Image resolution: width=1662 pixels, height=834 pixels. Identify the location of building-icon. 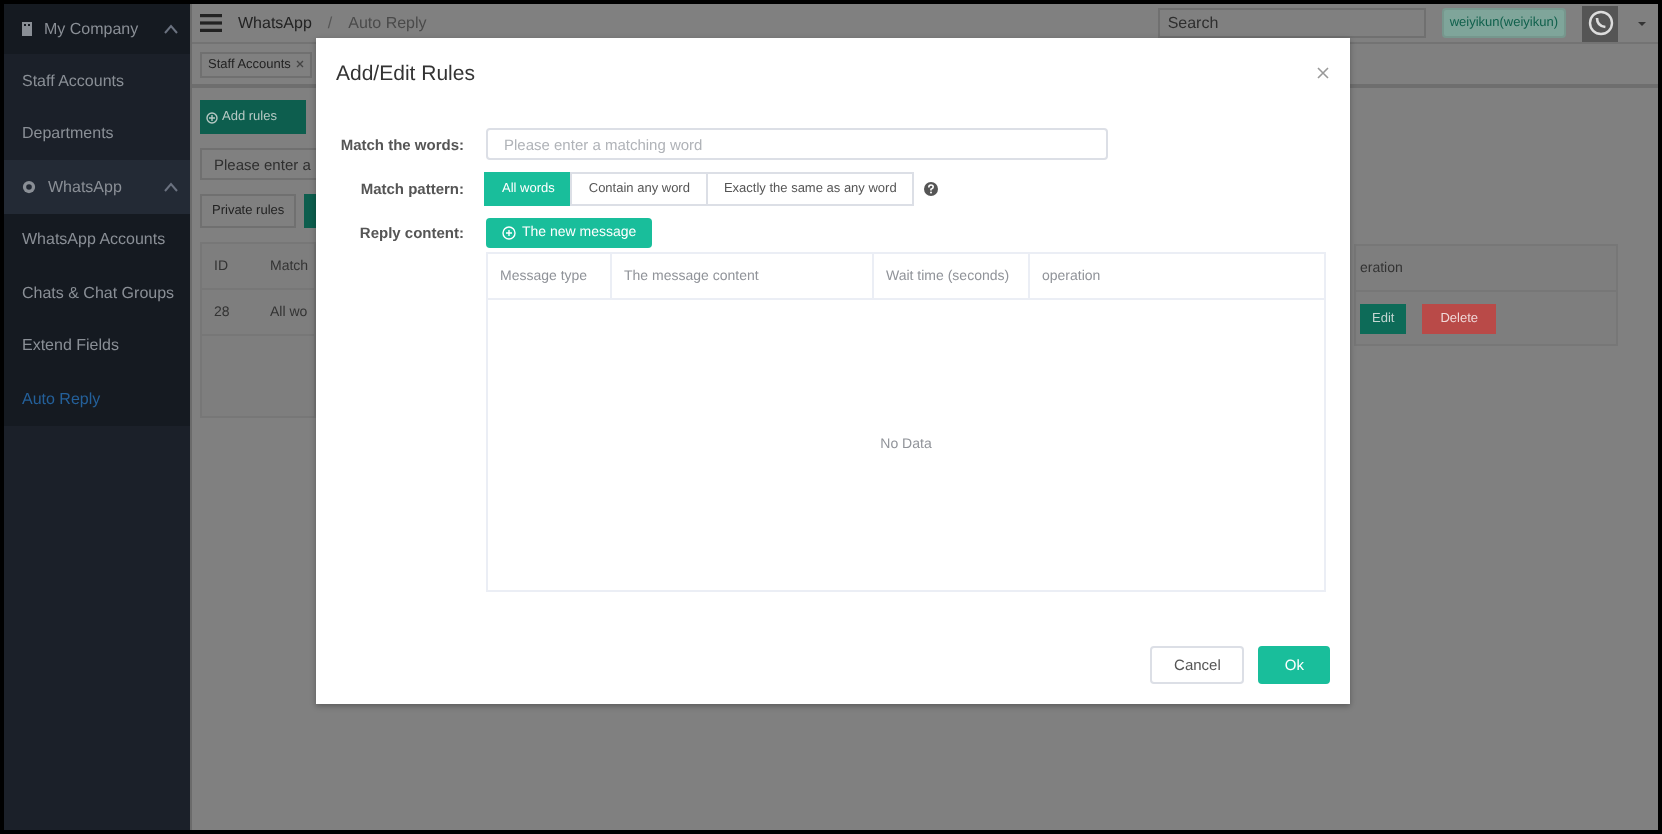
(27, 29).